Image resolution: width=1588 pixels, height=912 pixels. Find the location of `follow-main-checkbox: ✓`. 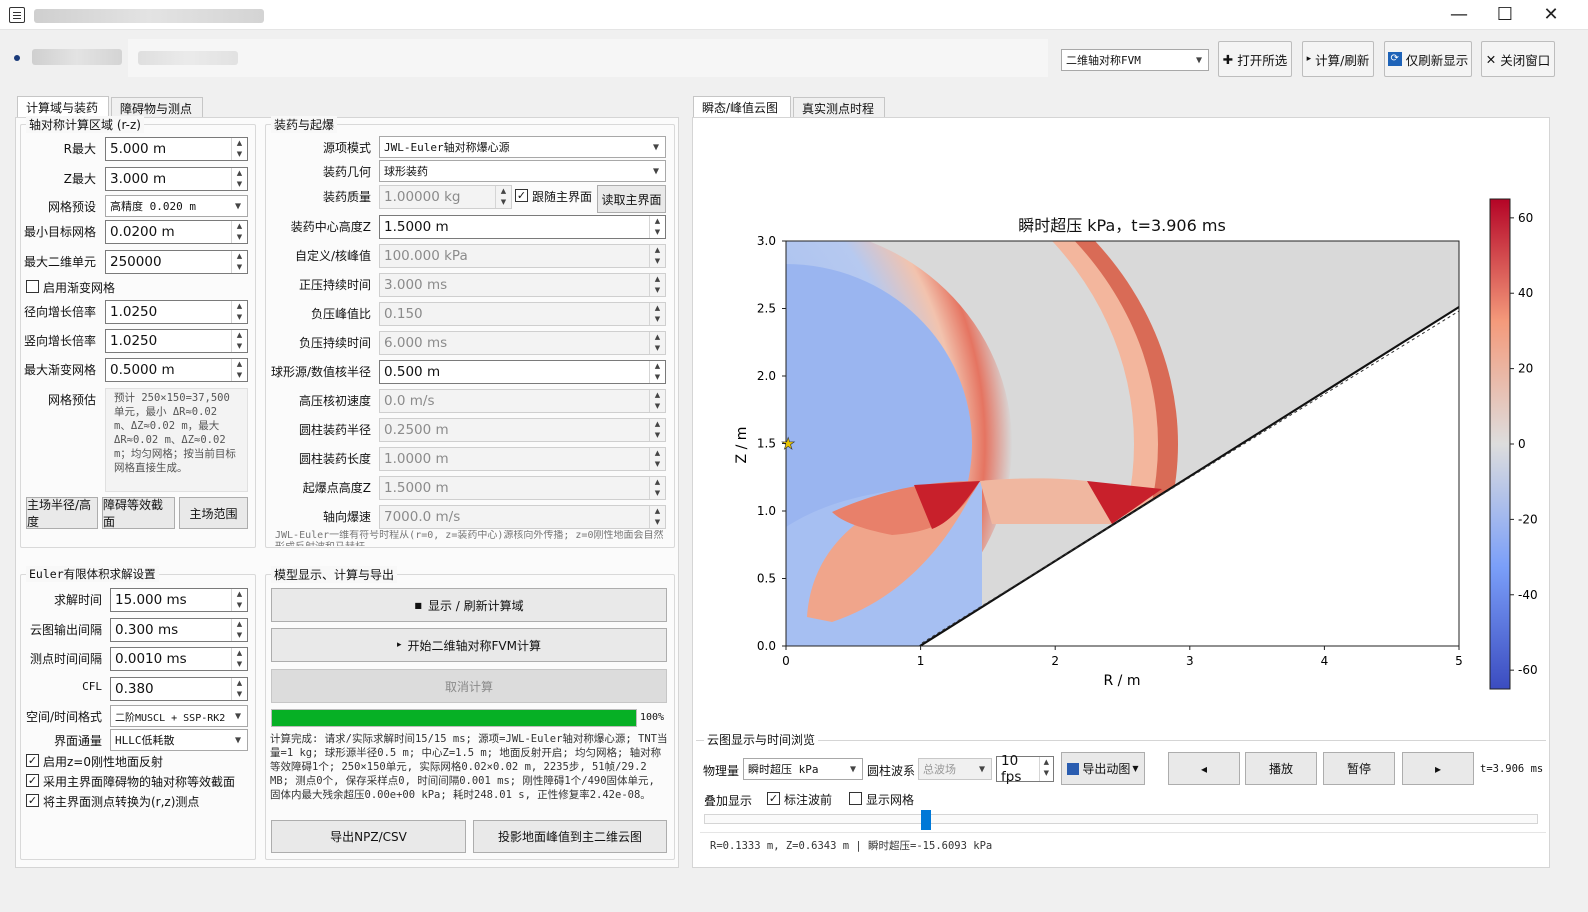

follow-main-checkbox: ✓ is located at coordinates (521, 195).